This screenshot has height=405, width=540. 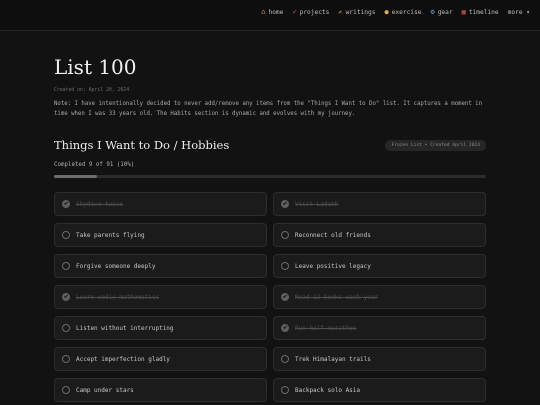 What do you see at coordinates (445, 12) in the screenshot?
I see `nav-link-label: gear` at bounding box center [445, 12].